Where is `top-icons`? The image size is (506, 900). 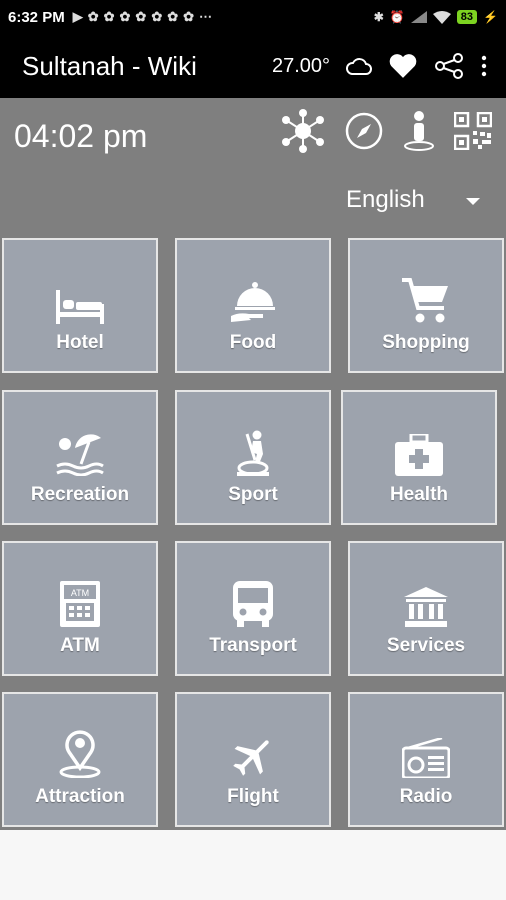 top-icons is located at coordinates (386, 133).